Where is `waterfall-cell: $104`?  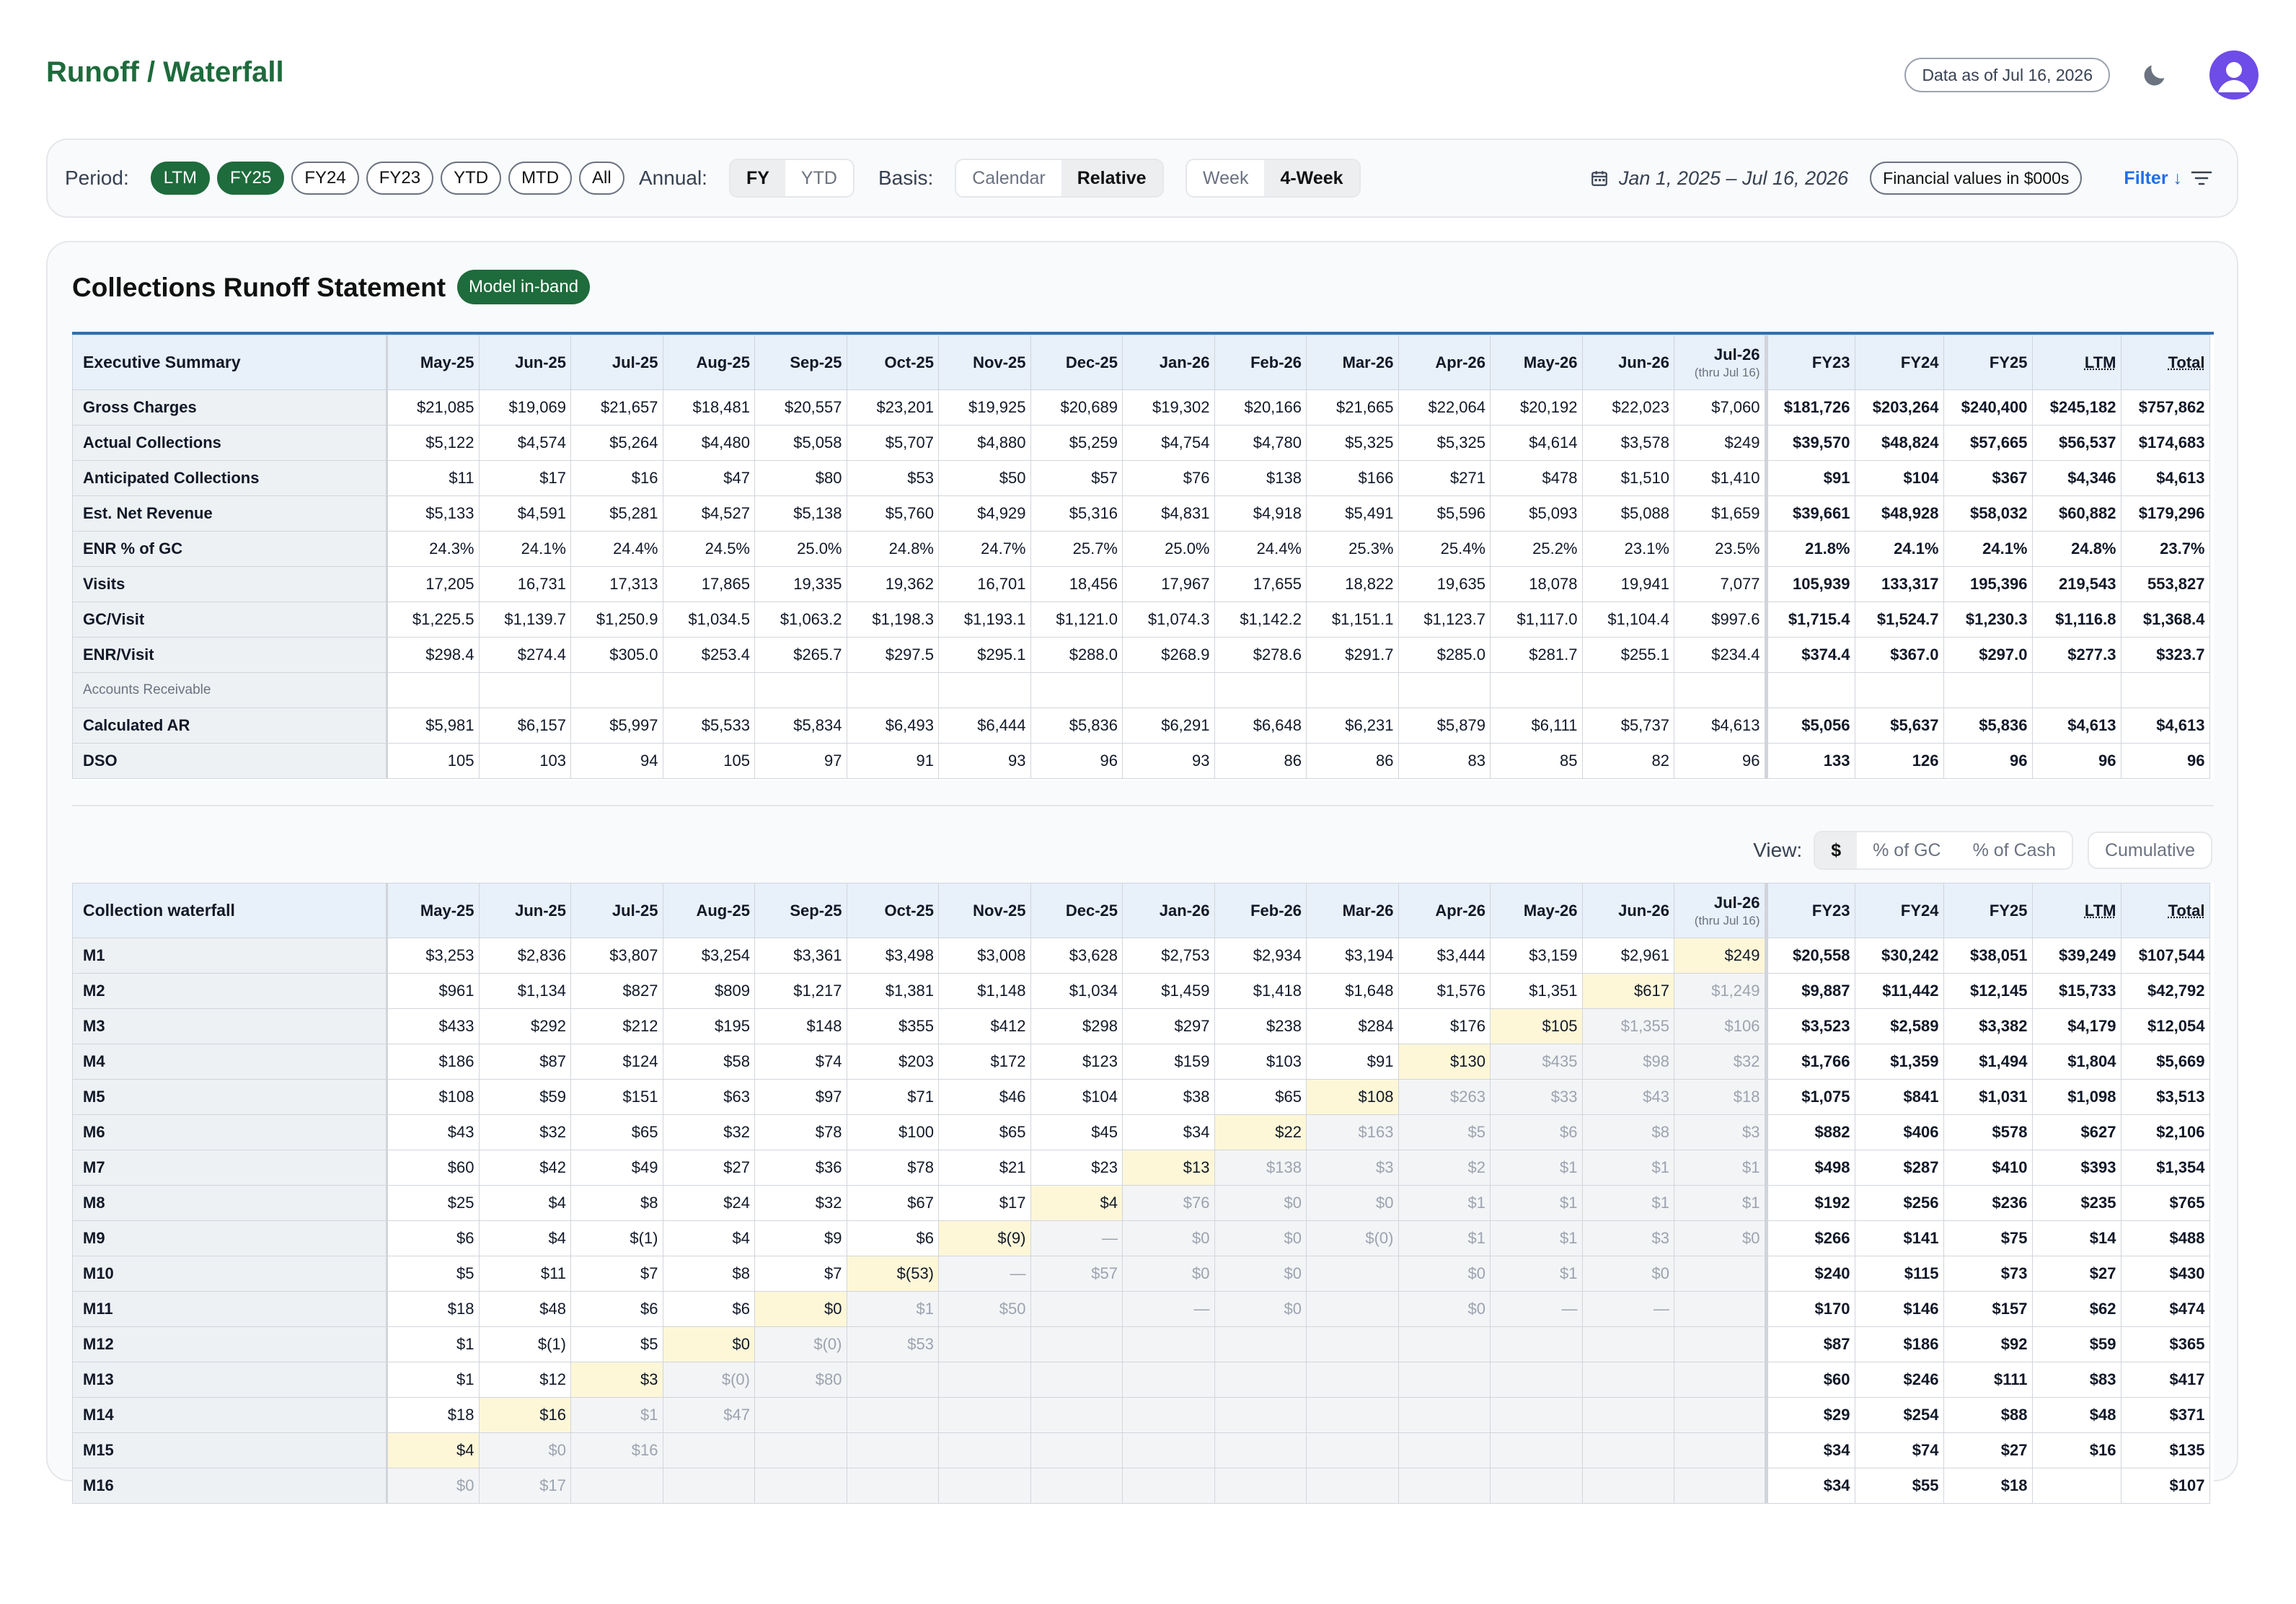 waterfall-cell: $104 is located at coordinates (1076, 1097).